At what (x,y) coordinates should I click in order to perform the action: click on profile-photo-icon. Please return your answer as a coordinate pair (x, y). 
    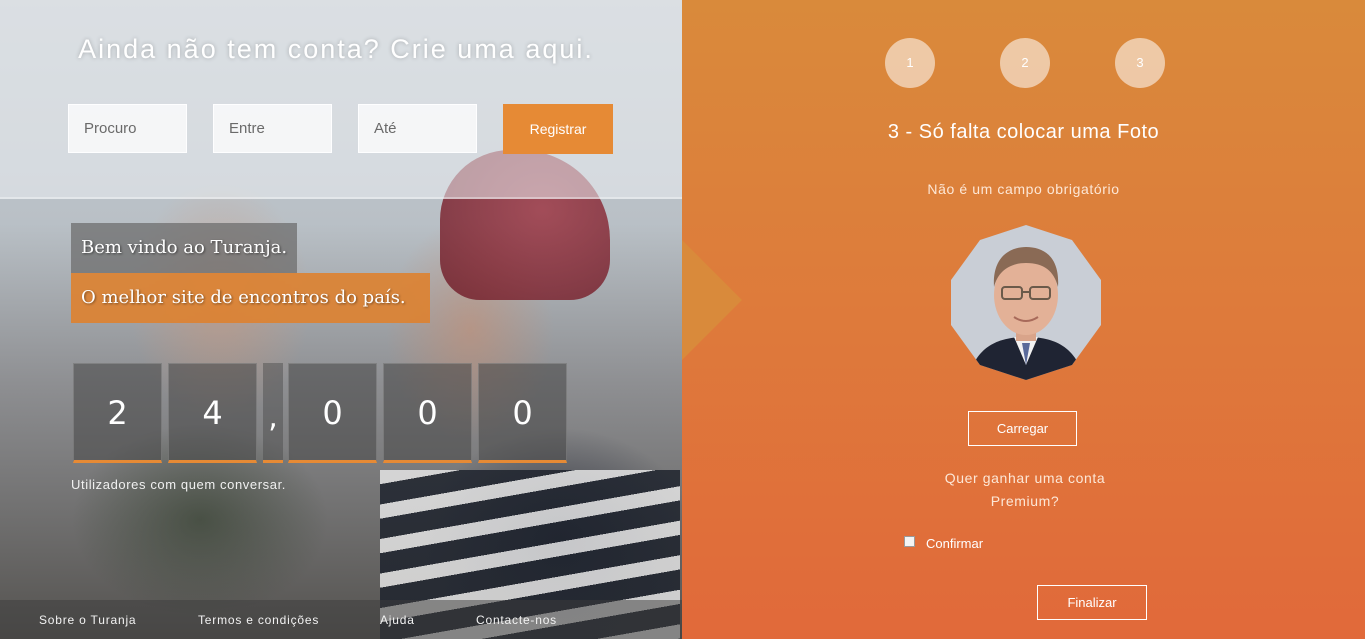
    Looking at the image, I should click on (1026, 302).